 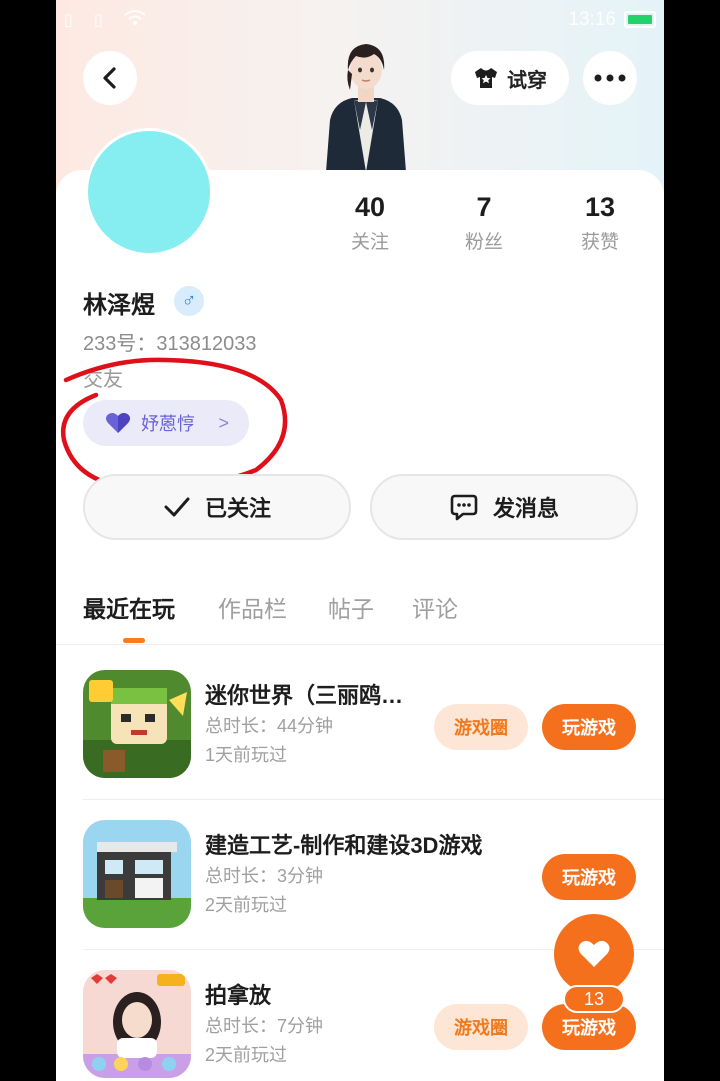 What do you see at coordinates (264, 876) in the screenshot?
I see `game-duration: 总时长：3分钟` at bounding box center [264, 876].